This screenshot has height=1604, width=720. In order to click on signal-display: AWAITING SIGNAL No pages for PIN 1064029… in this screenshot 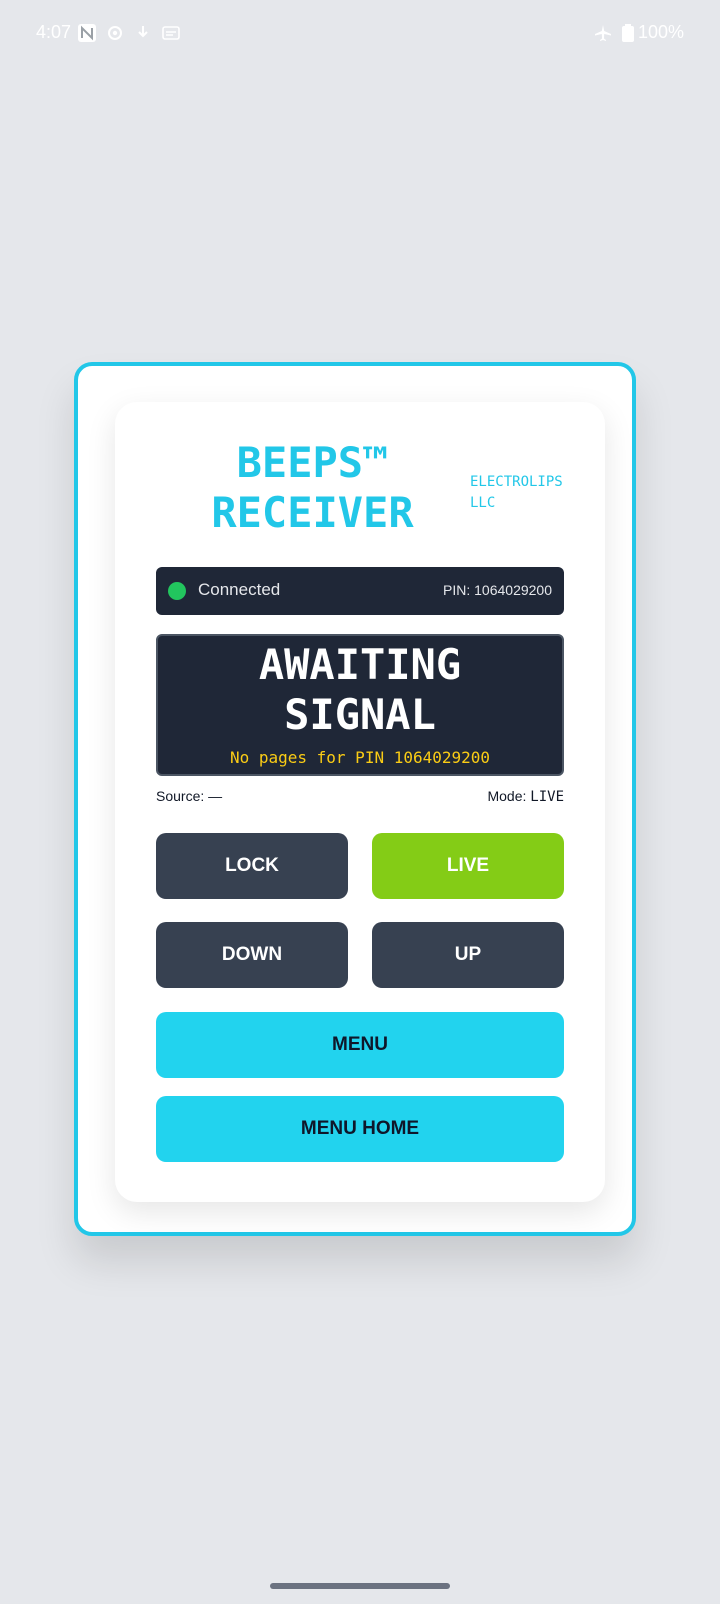, I will do `click(360, 705)`.